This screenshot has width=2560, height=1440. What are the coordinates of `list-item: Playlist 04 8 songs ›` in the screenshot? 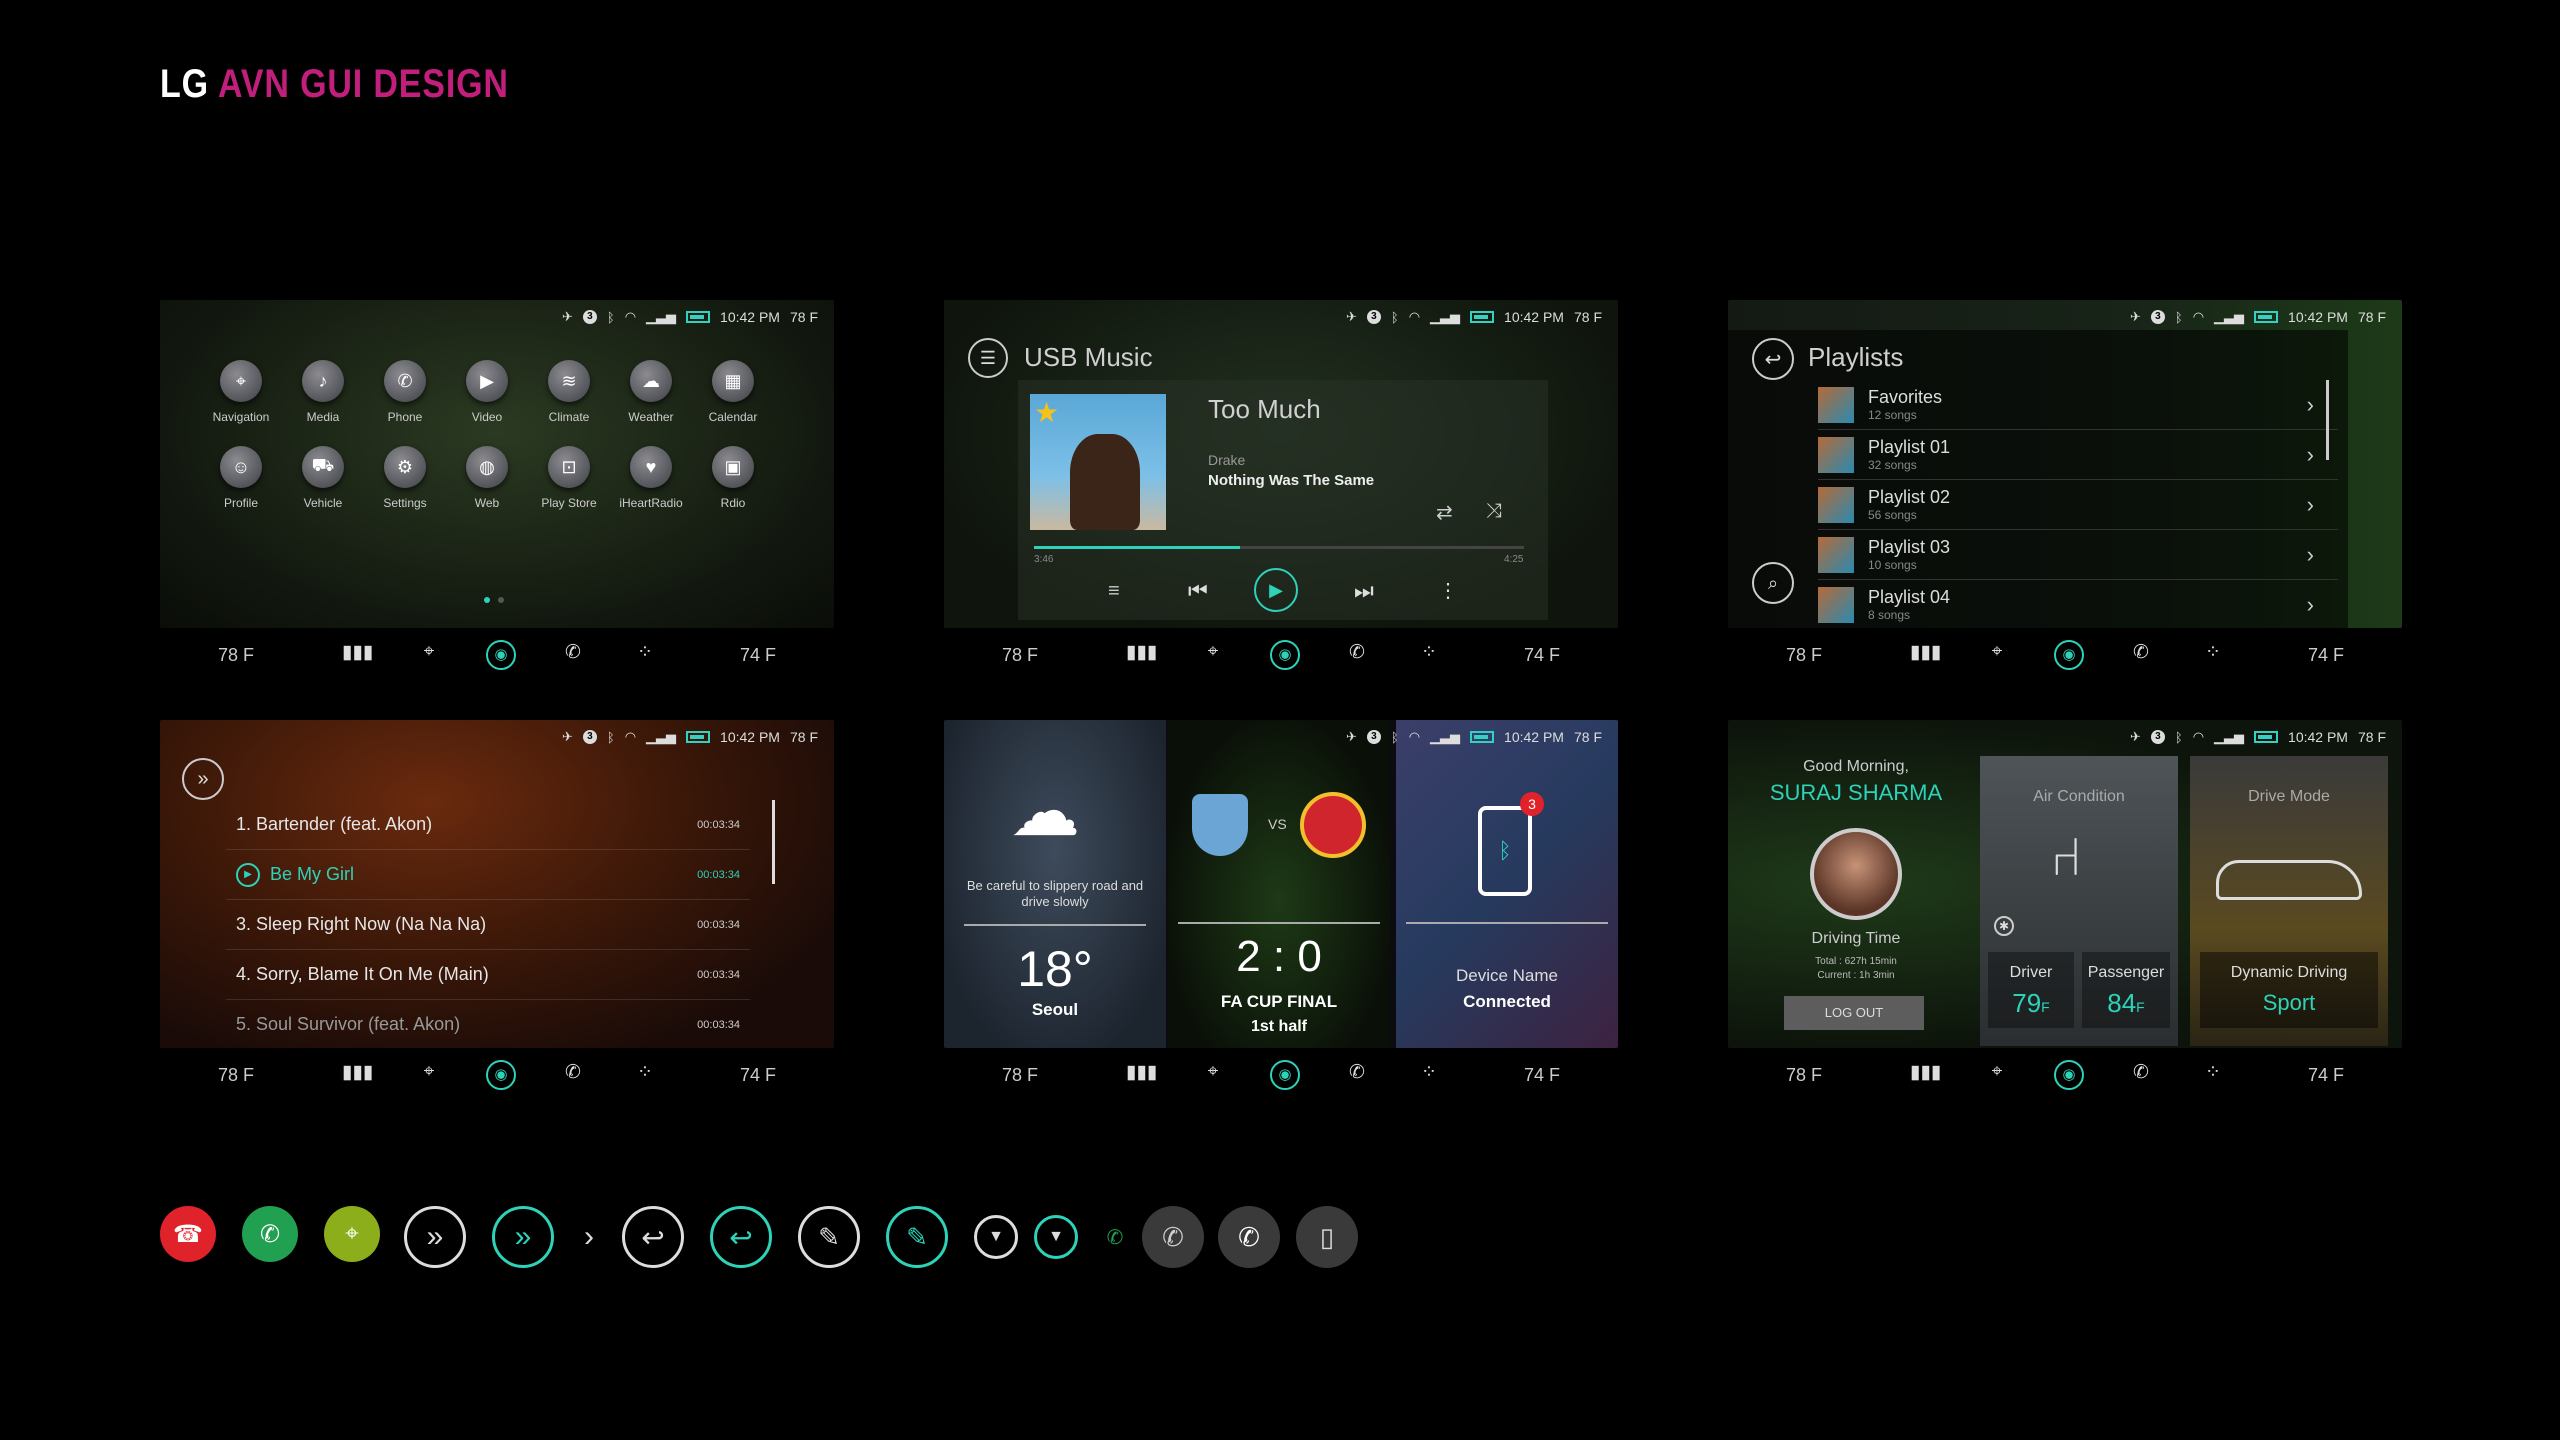 It's located at (2078, 604).